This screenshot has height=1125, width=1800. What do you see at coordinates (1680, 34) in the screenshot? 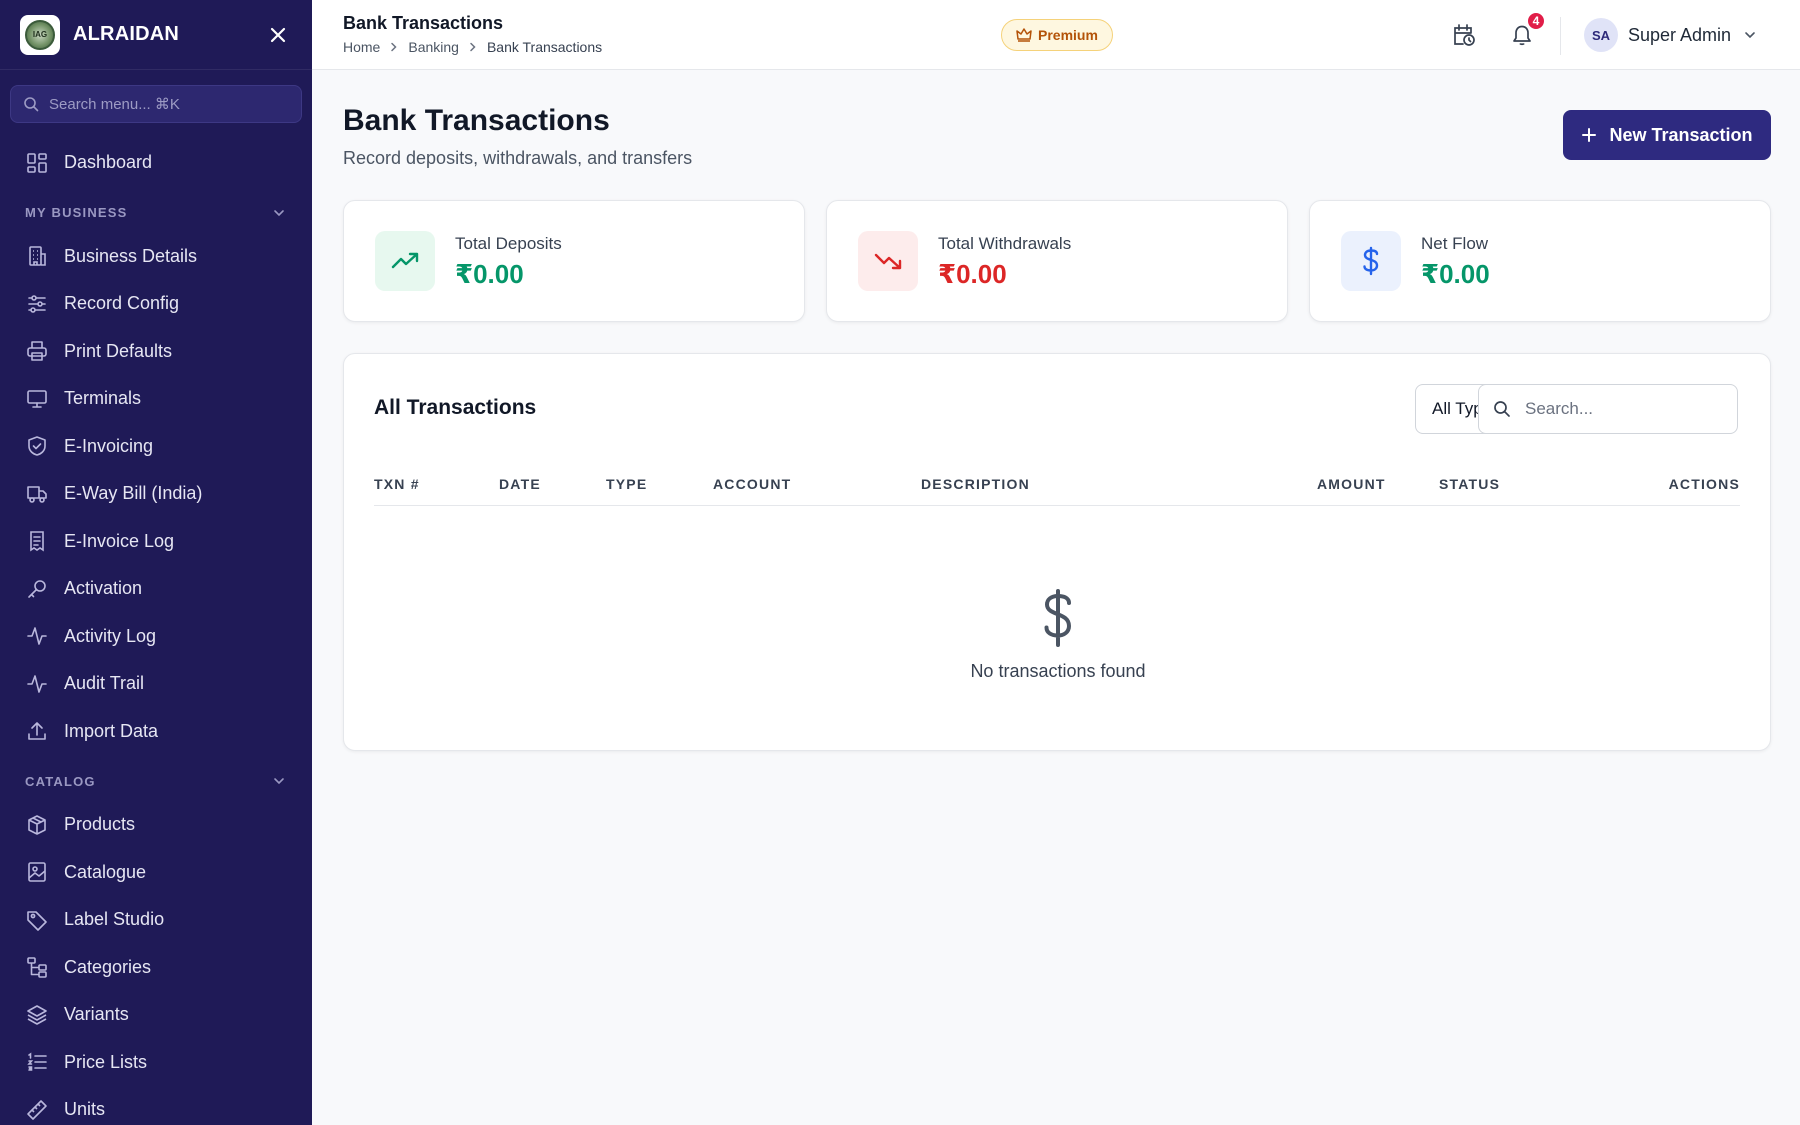
I see `user-name: Super Admin` at bounding box center [1680, 34].